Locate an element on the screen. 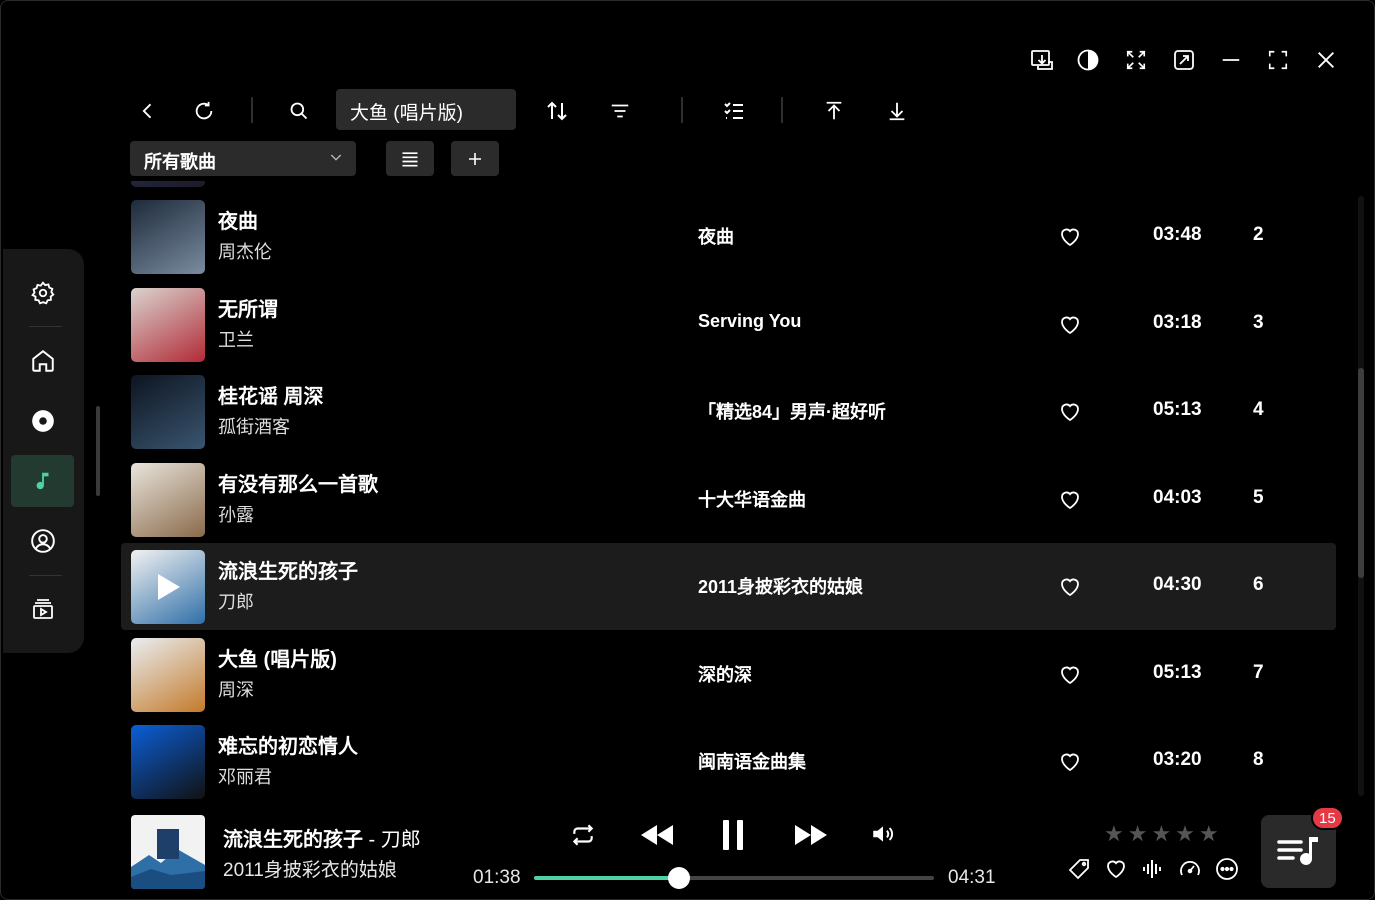 This screenshot has height=900, width=1375. song-album: Serving You is located at coordinates (749, 321).